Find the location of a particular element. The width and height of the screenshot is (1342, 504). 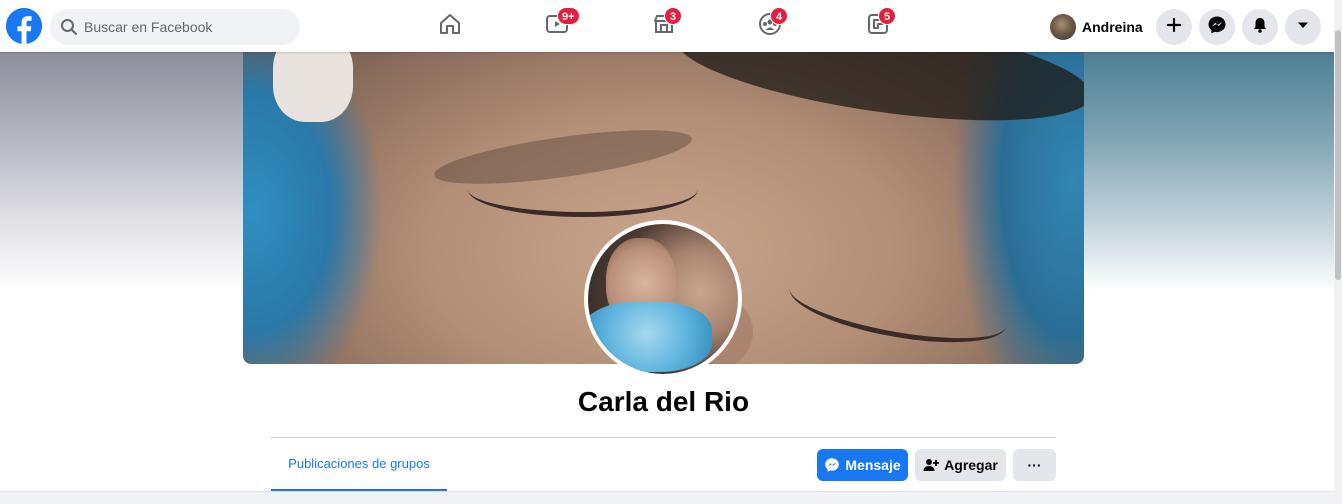

message-button: Mensaje is located at coordinates (862, 465).